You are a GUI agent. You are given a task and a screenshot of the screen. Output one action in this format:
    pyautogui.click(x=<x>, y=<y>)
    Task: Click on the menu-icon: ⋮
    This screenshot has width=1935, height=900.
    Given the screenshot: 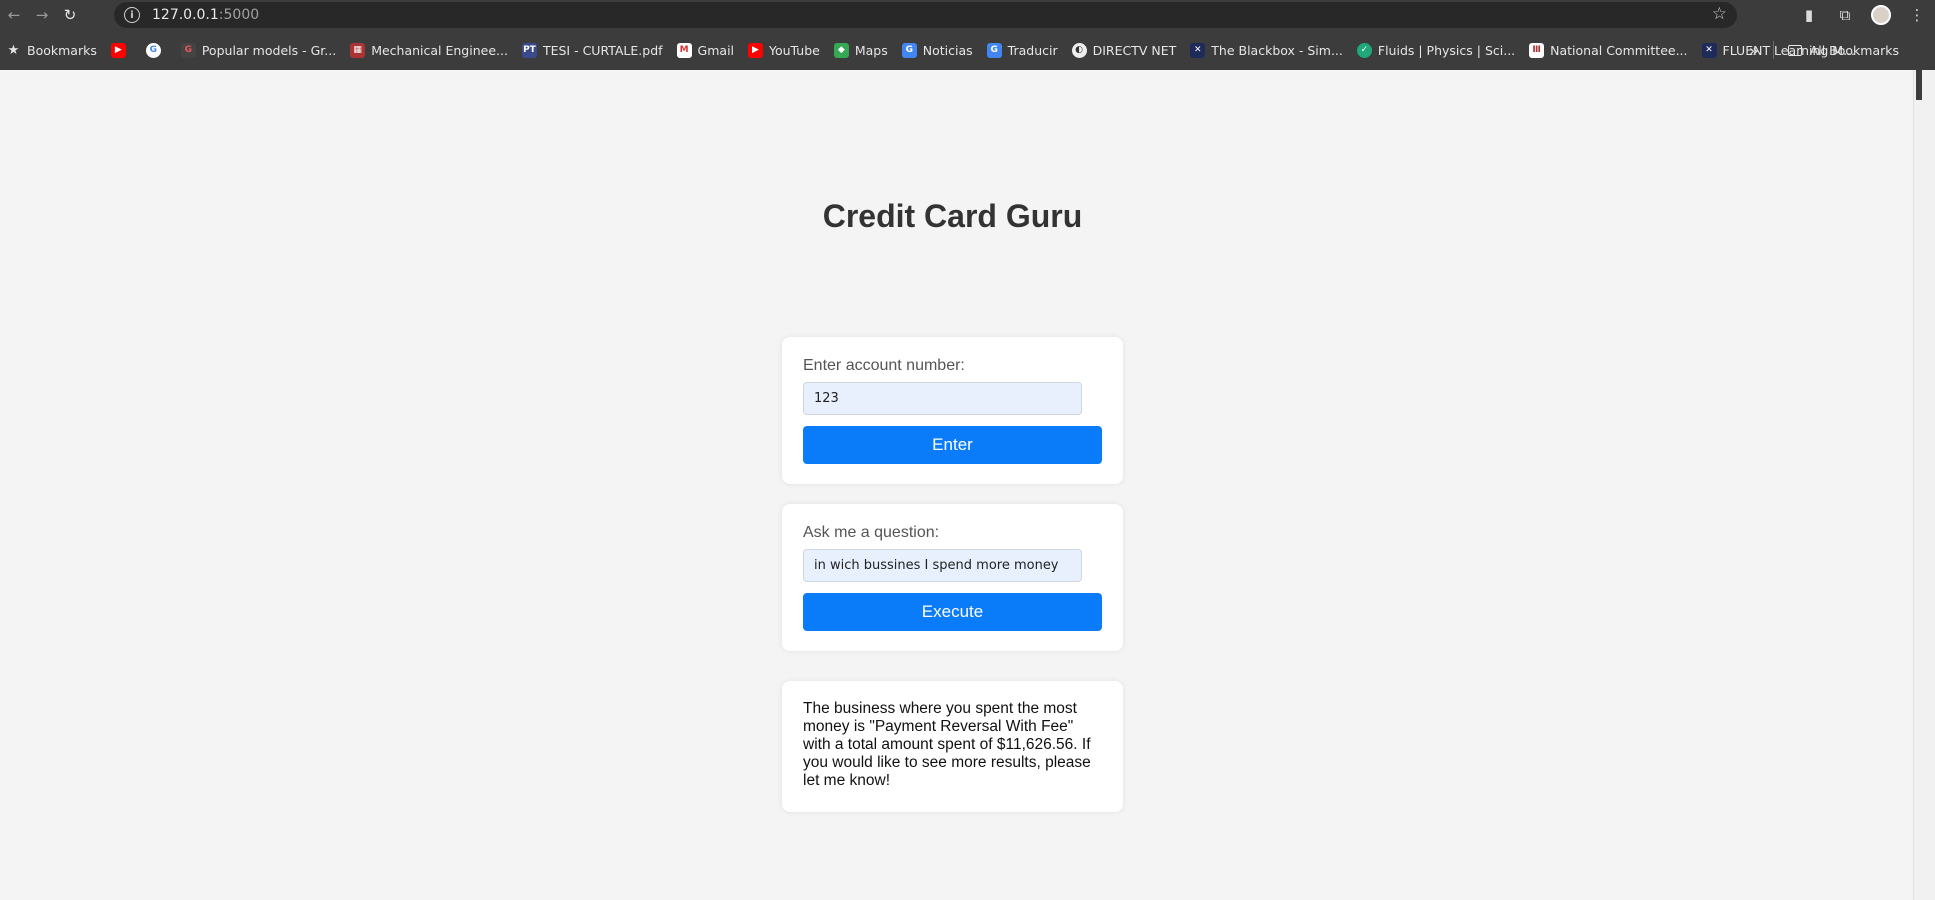 What is the action you would take?
    pyautogui.click(x=1917, y=15)
    